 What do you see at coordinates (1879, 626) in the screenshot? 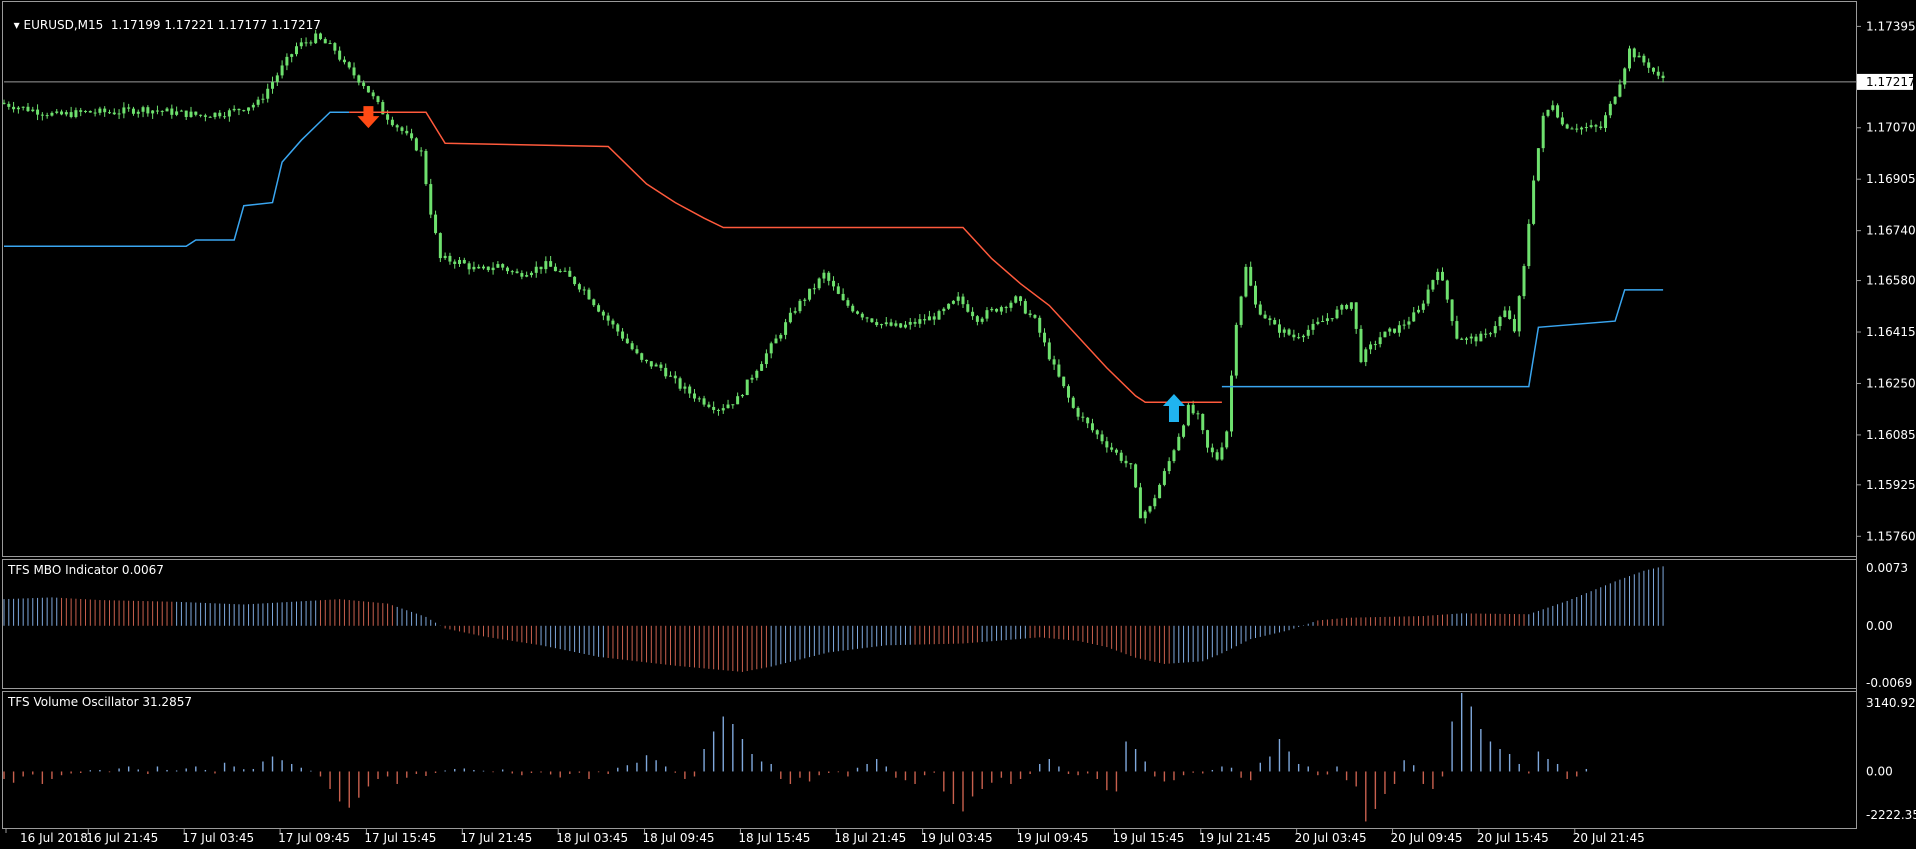
I see `mbo-tick-label: 0.00` at bounding box center [1879, 626].